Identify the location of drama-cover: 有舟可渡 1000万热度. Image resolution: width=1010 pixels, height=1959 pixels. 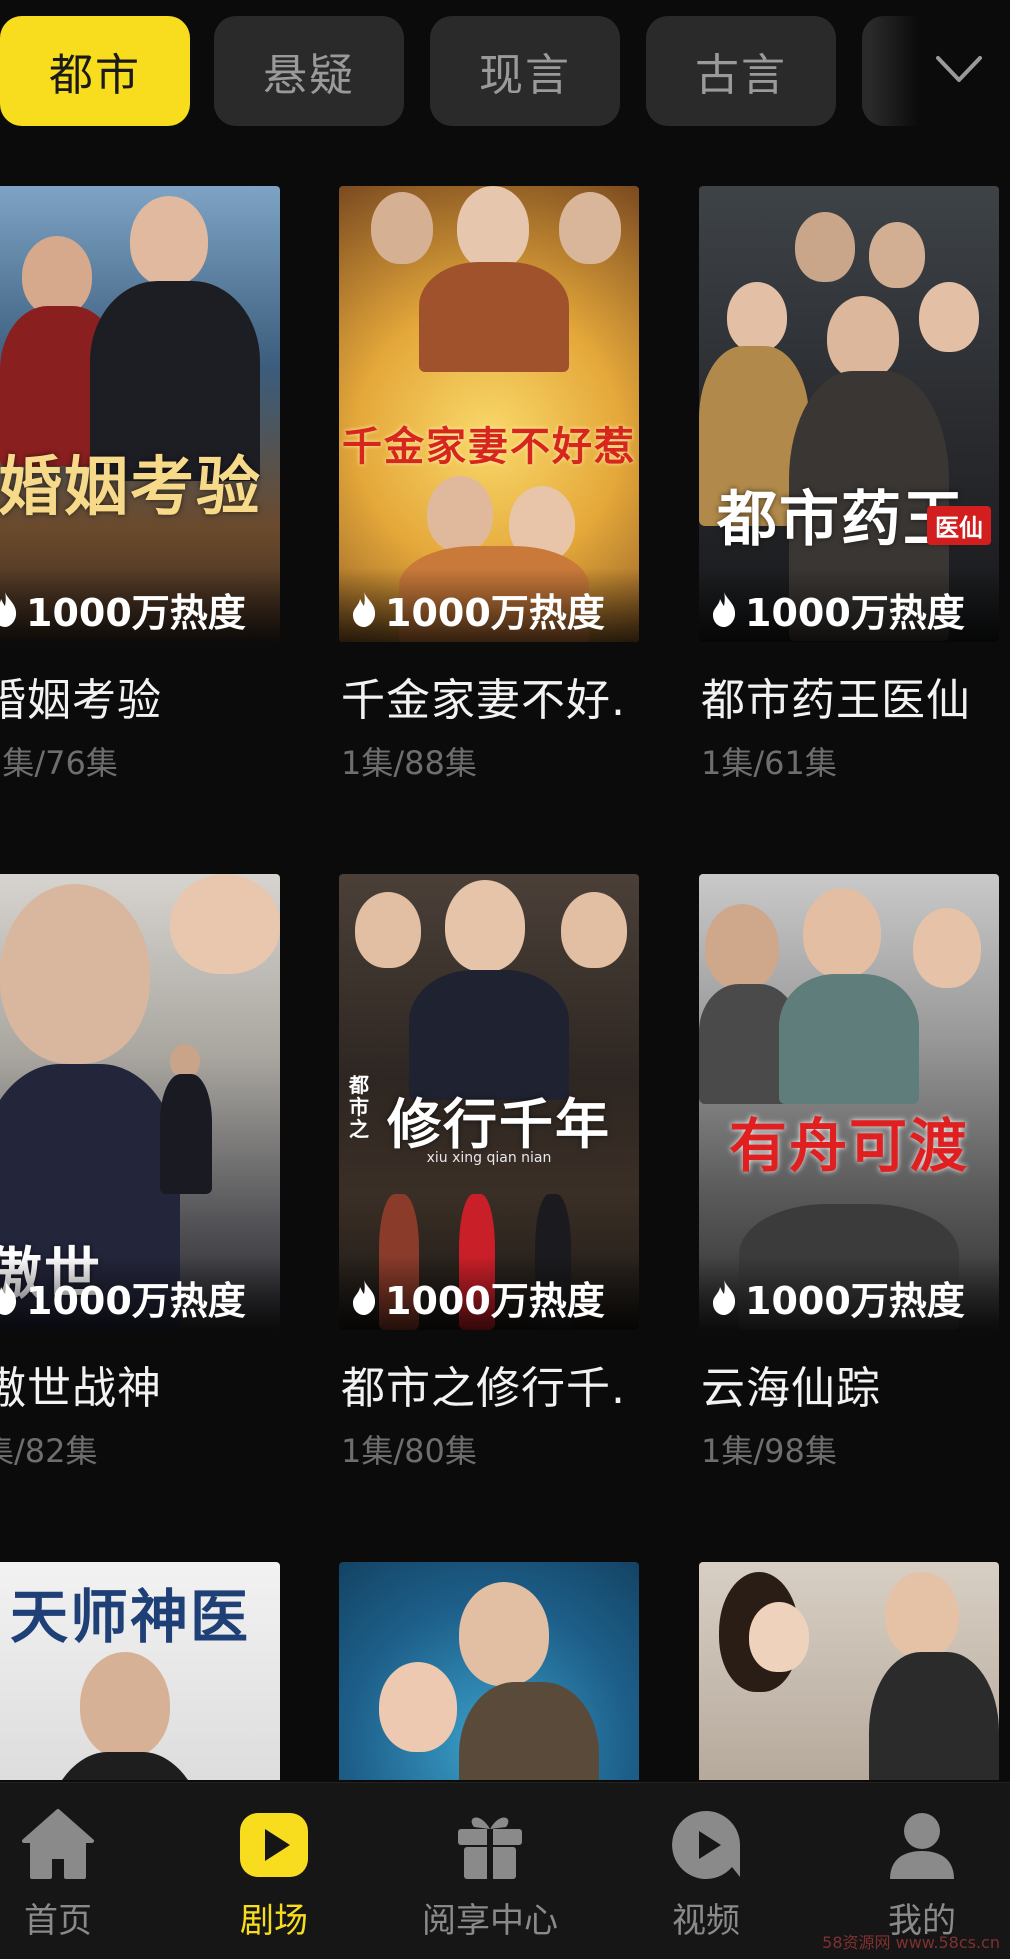
(849, 1102).